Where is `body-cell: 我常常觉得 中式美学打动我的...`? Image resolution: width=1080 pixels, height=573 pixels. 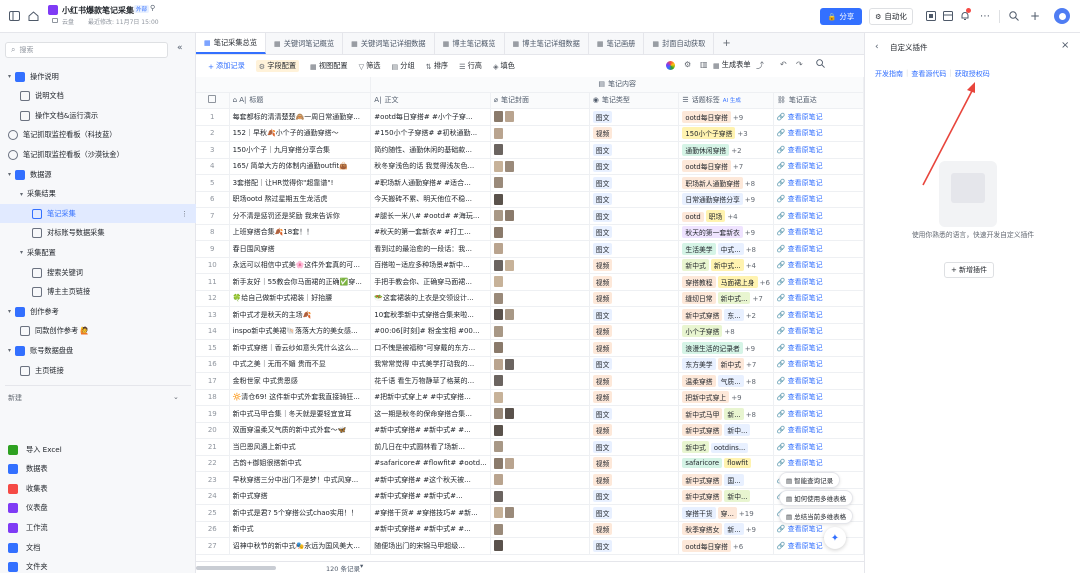
body-cell: 我常常觉得 中式美学打动我的... is located at coordinates (430, 364).